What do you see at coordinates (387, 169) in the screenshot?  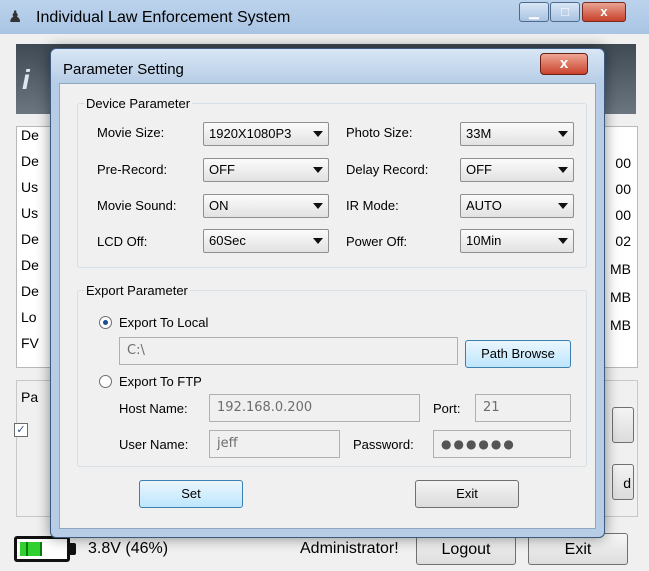 I see `delay-record-label: Delay Record:` at bounding box center [387, 169].